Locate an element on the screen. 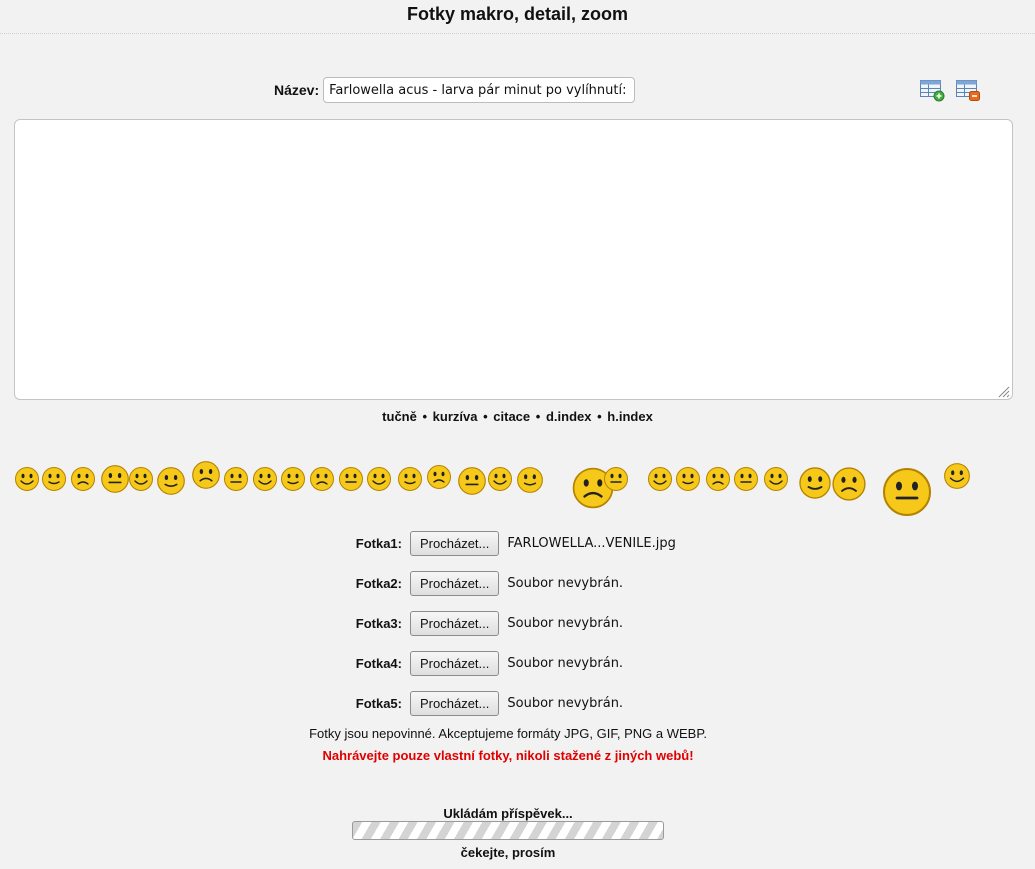 The image size is (1035, 869). crying-smiley-icon is located at coordinates (83, 479).